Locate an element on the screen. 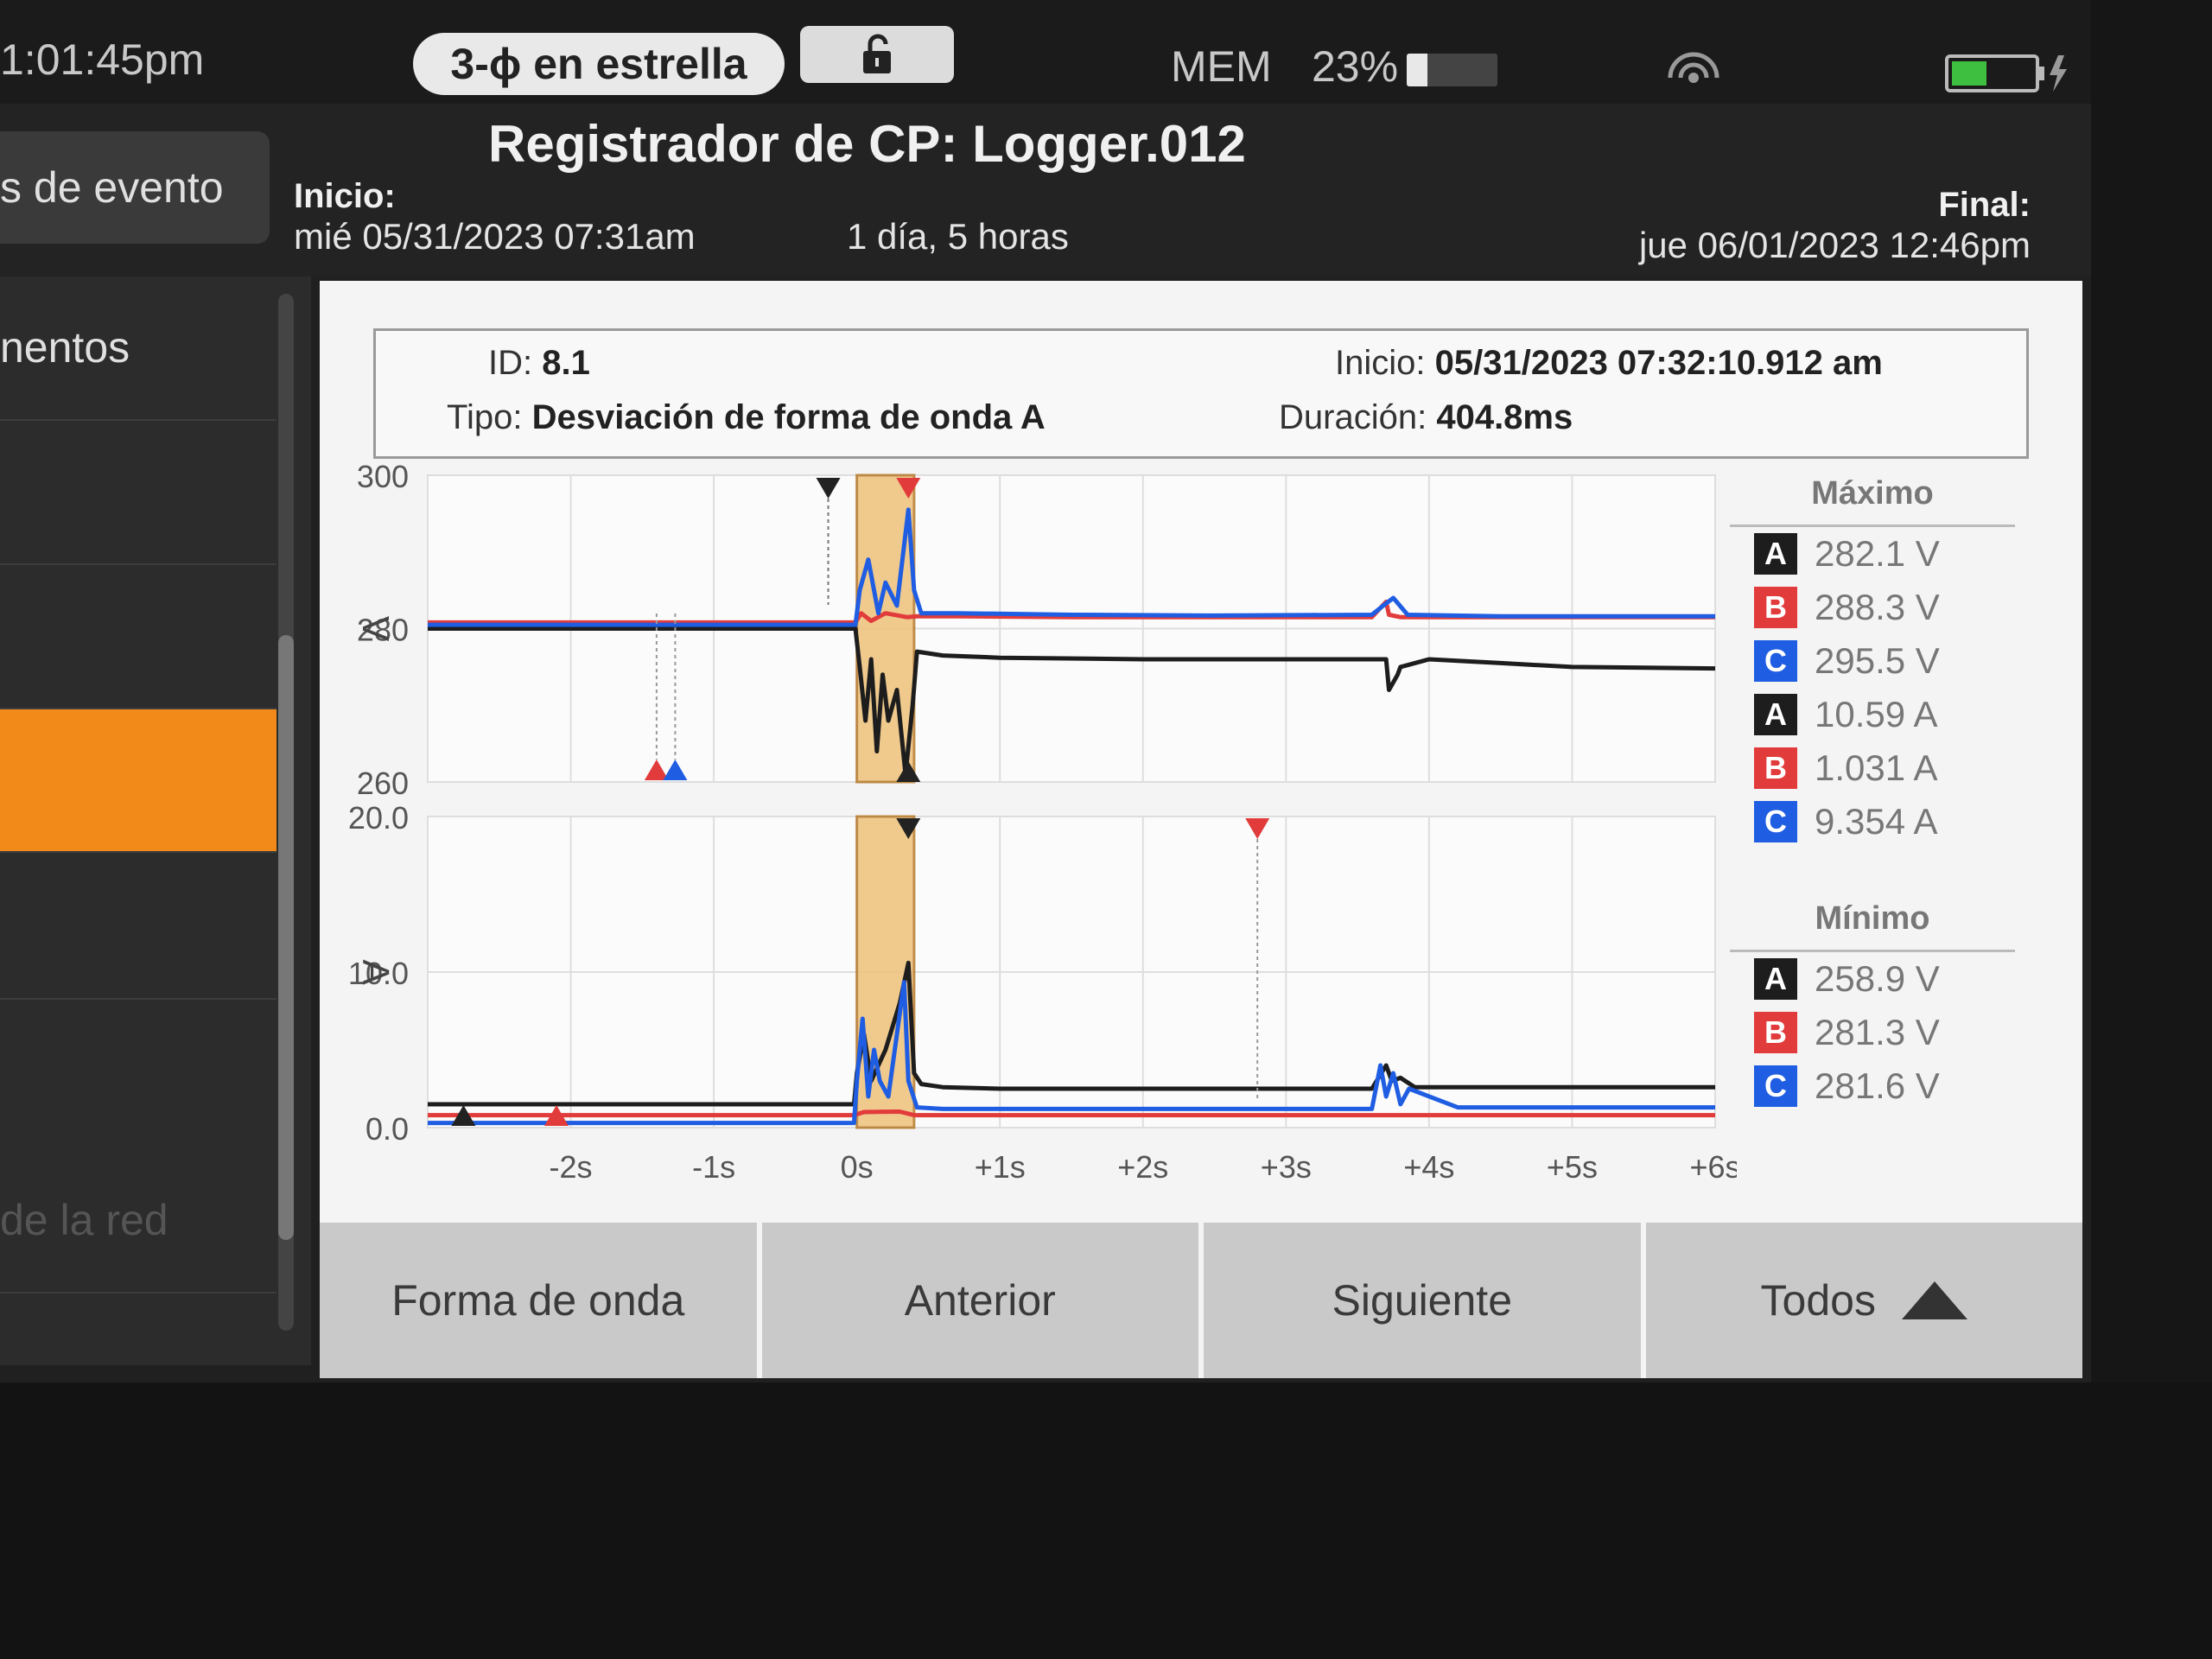 The width and height of the screenshot is (2212, 1659). legend-row: C 295.5 V is located at coordinates (1873, 661).